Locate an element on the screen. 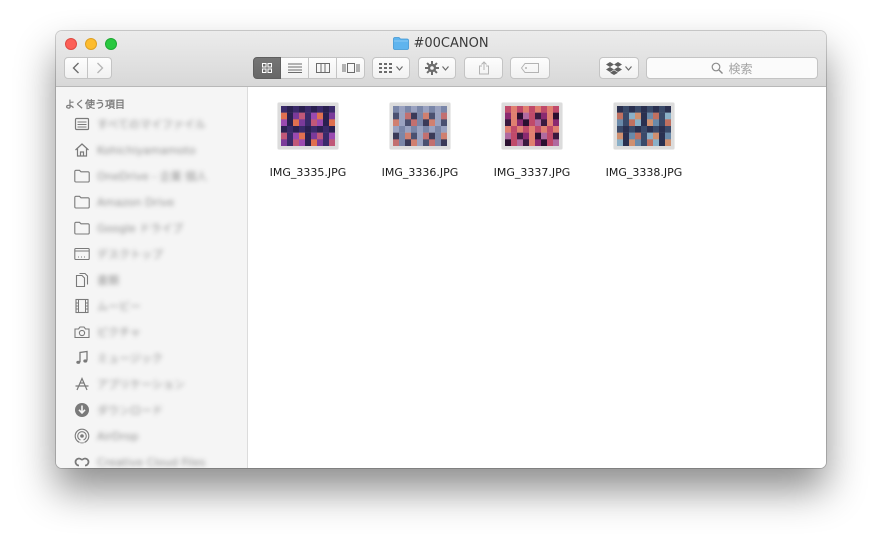 This screenshot has height=548, width=882. titlebar: #00CANON 検索 is located at coordinates (441, 59).